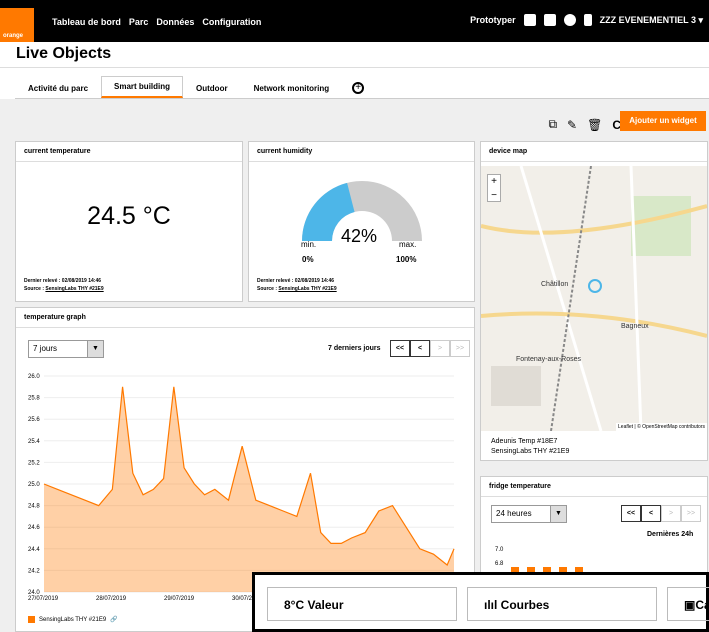 The height and width of the screenshot is (632, 709). Describe the element at coordinates (309, 244) in the screenshot. I see `gauge-min-label: min.` at that location.